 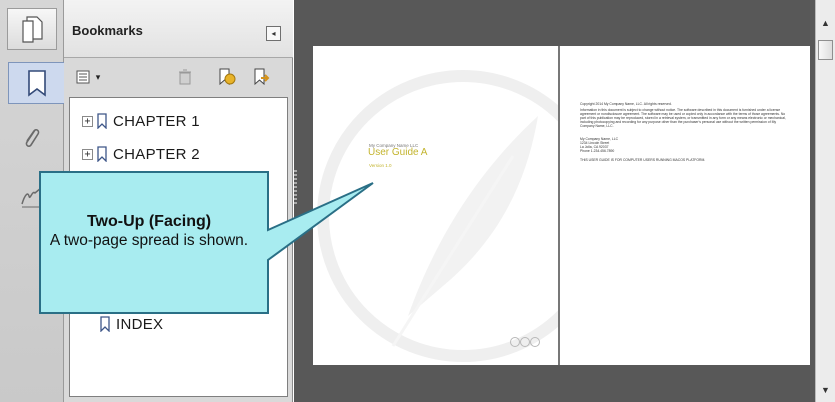 I want to click on signature-icon, so click(x=31, y=197).